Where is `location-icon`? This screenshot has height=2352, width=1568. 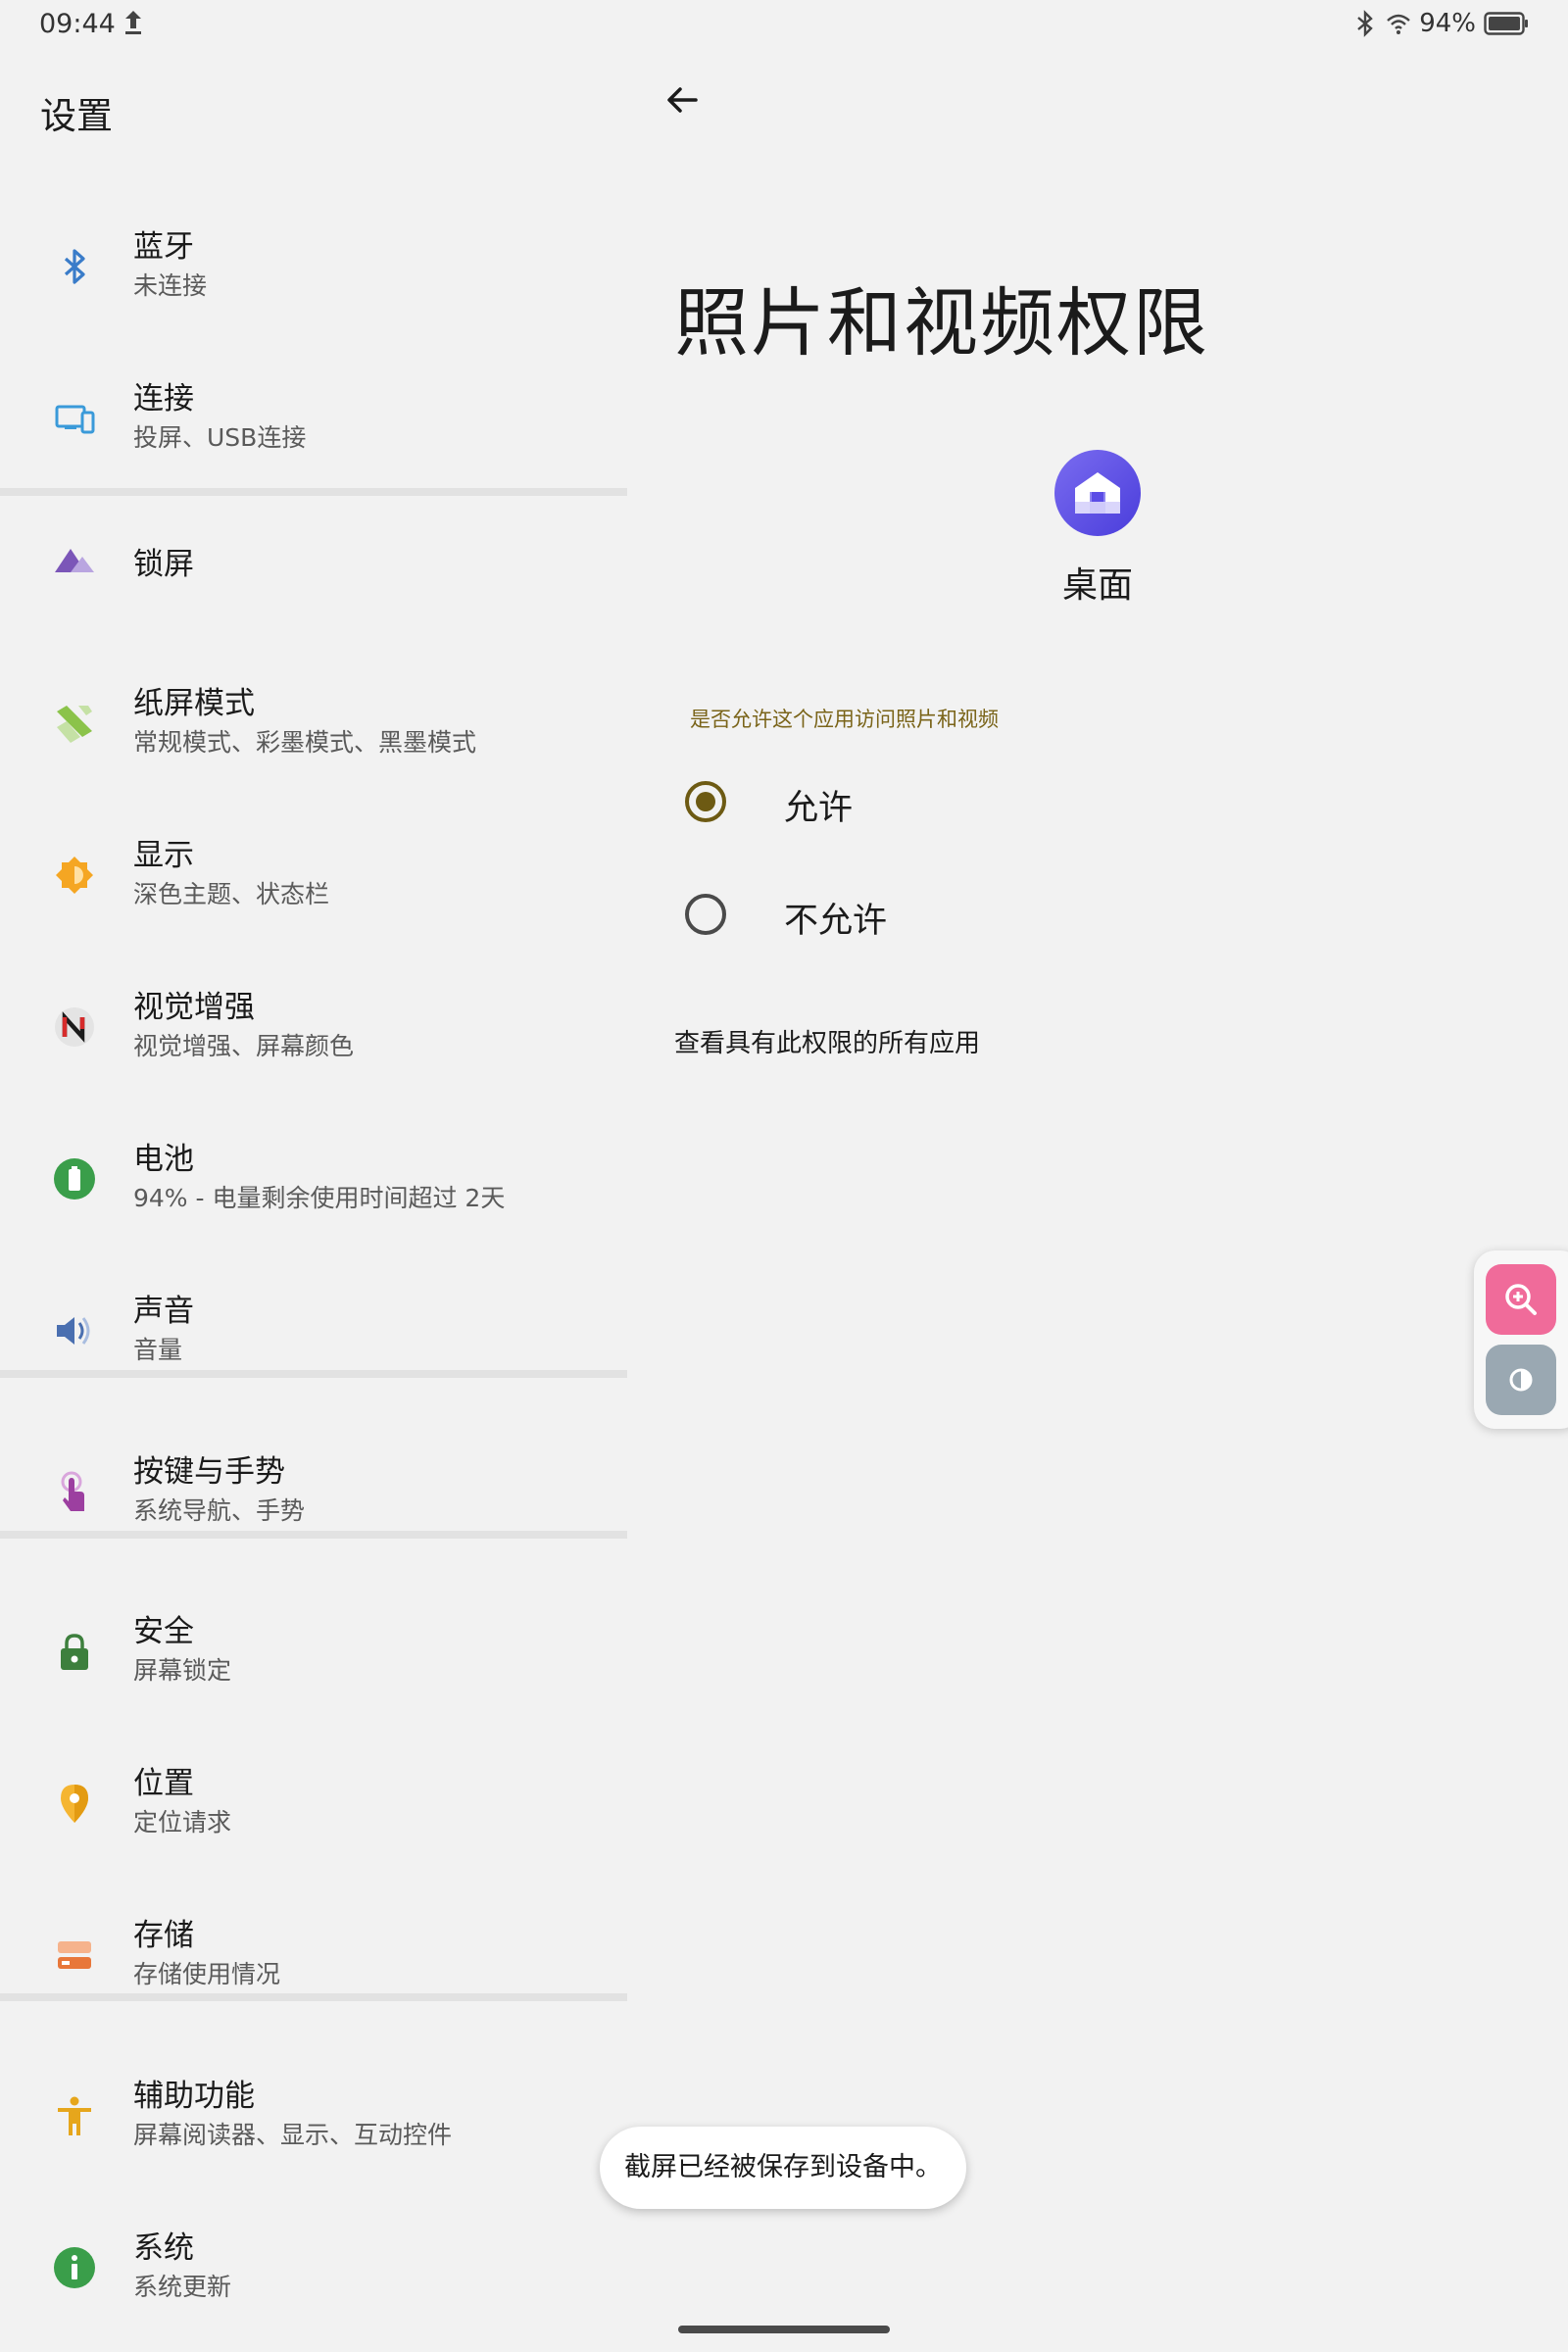 location-icon is located at coordinates (74, 1803).